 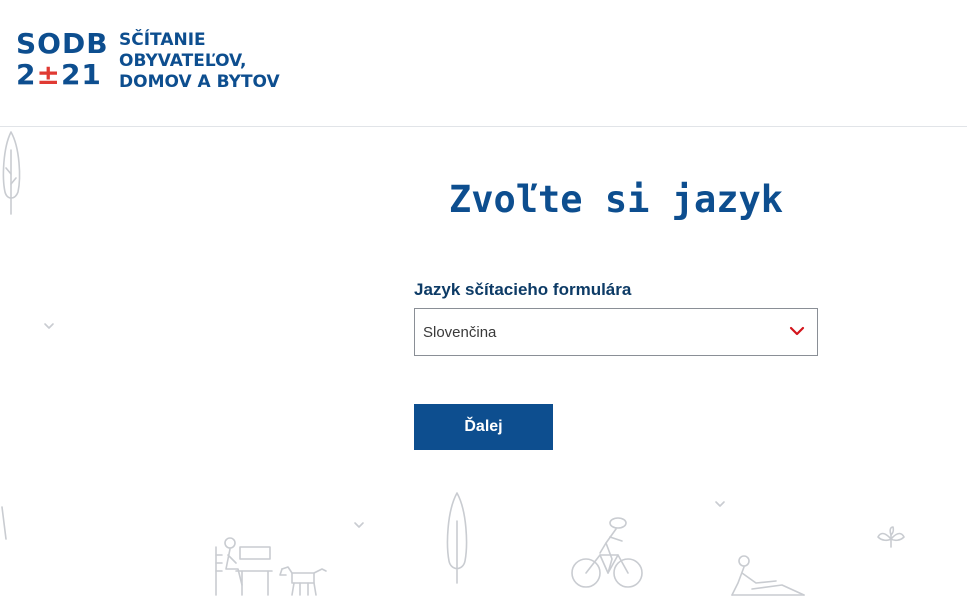 What do you see at coordinates (4, 523) in the screenshot?
I see `plant-stalk-icon` at bounding box center [4, 523].